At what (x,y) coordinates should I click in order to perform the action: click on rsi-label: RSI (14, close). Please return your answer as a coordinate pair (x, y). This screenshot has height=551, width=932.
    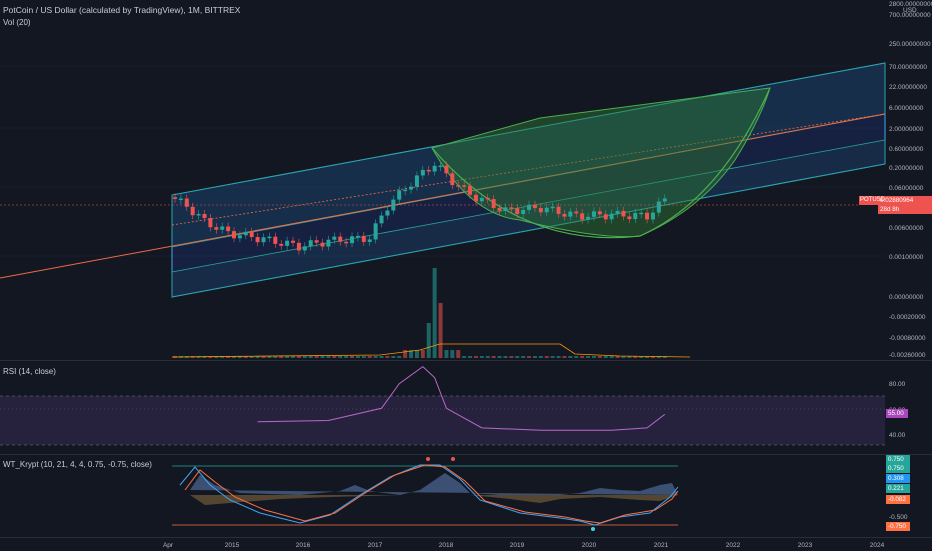
    Looking at the image, I should click on (29, 371).